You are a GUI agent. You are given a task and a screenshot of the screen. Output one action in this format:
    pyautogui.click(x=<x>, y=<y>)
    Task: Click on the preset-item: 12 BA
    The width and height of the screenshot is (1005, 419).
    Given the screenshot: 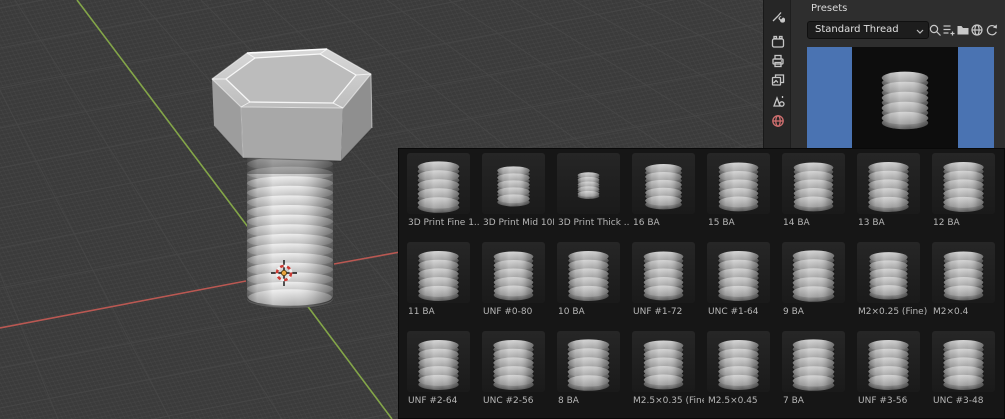 What is the action you would take?
    pyautogui.click(x=966, y=197)
    